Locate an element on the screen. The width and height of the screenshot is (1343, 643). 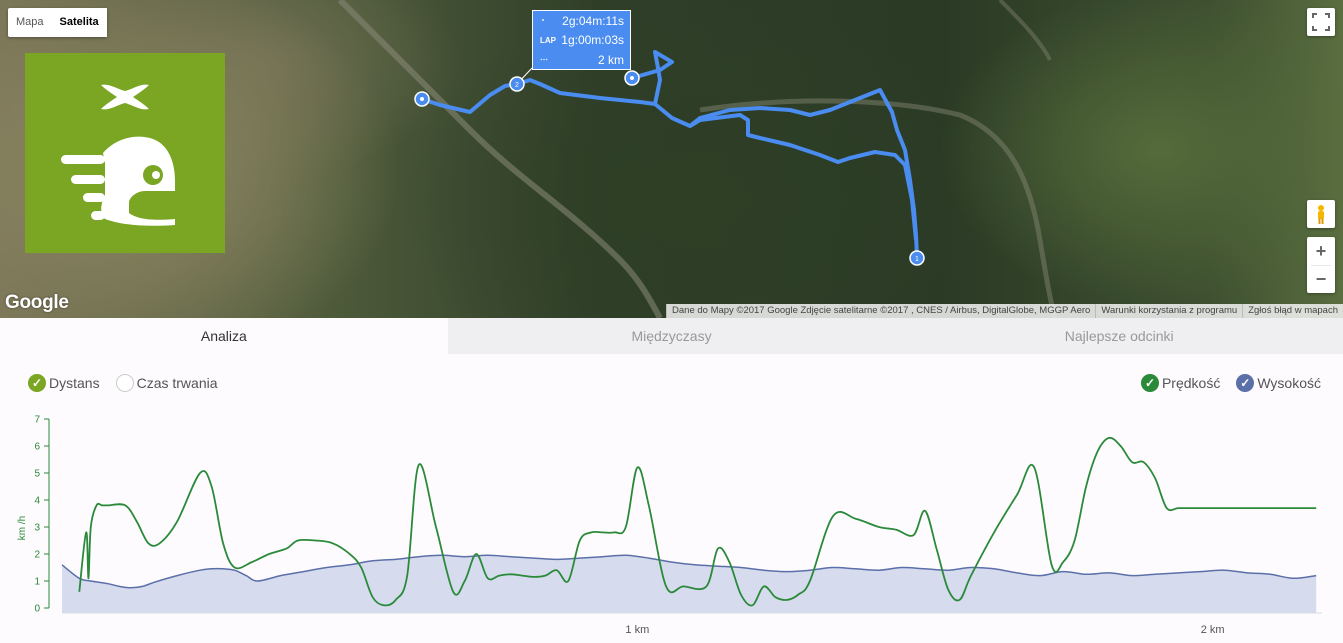
analysis-tabs: Analiza Międzyczasy Najlepsze odcinki is located at coordinates (671, 336).